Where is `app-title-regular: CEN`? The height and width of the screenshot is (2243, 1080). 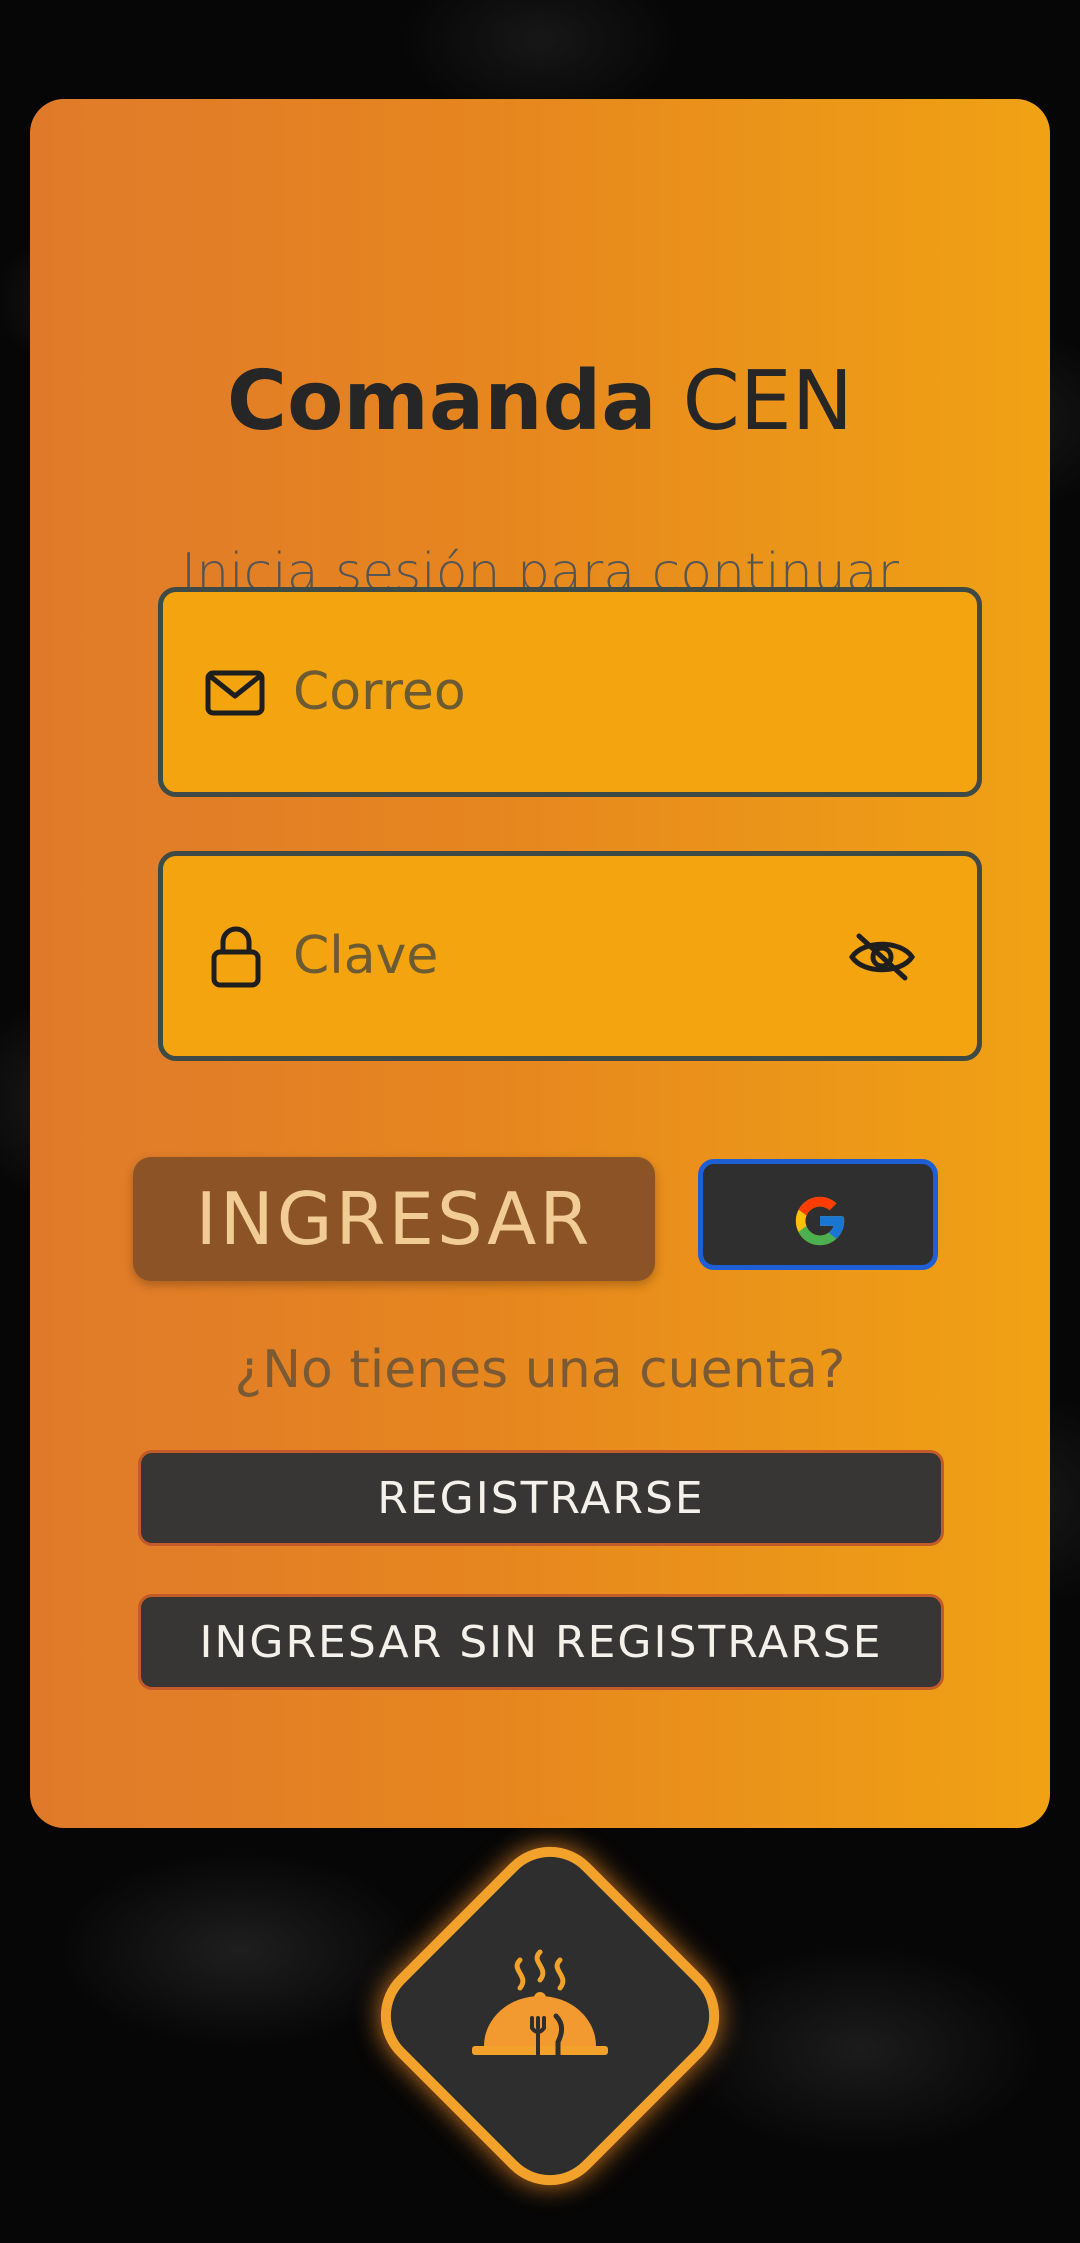
app-title-regular: CEN is located at coordinates (755, 401).